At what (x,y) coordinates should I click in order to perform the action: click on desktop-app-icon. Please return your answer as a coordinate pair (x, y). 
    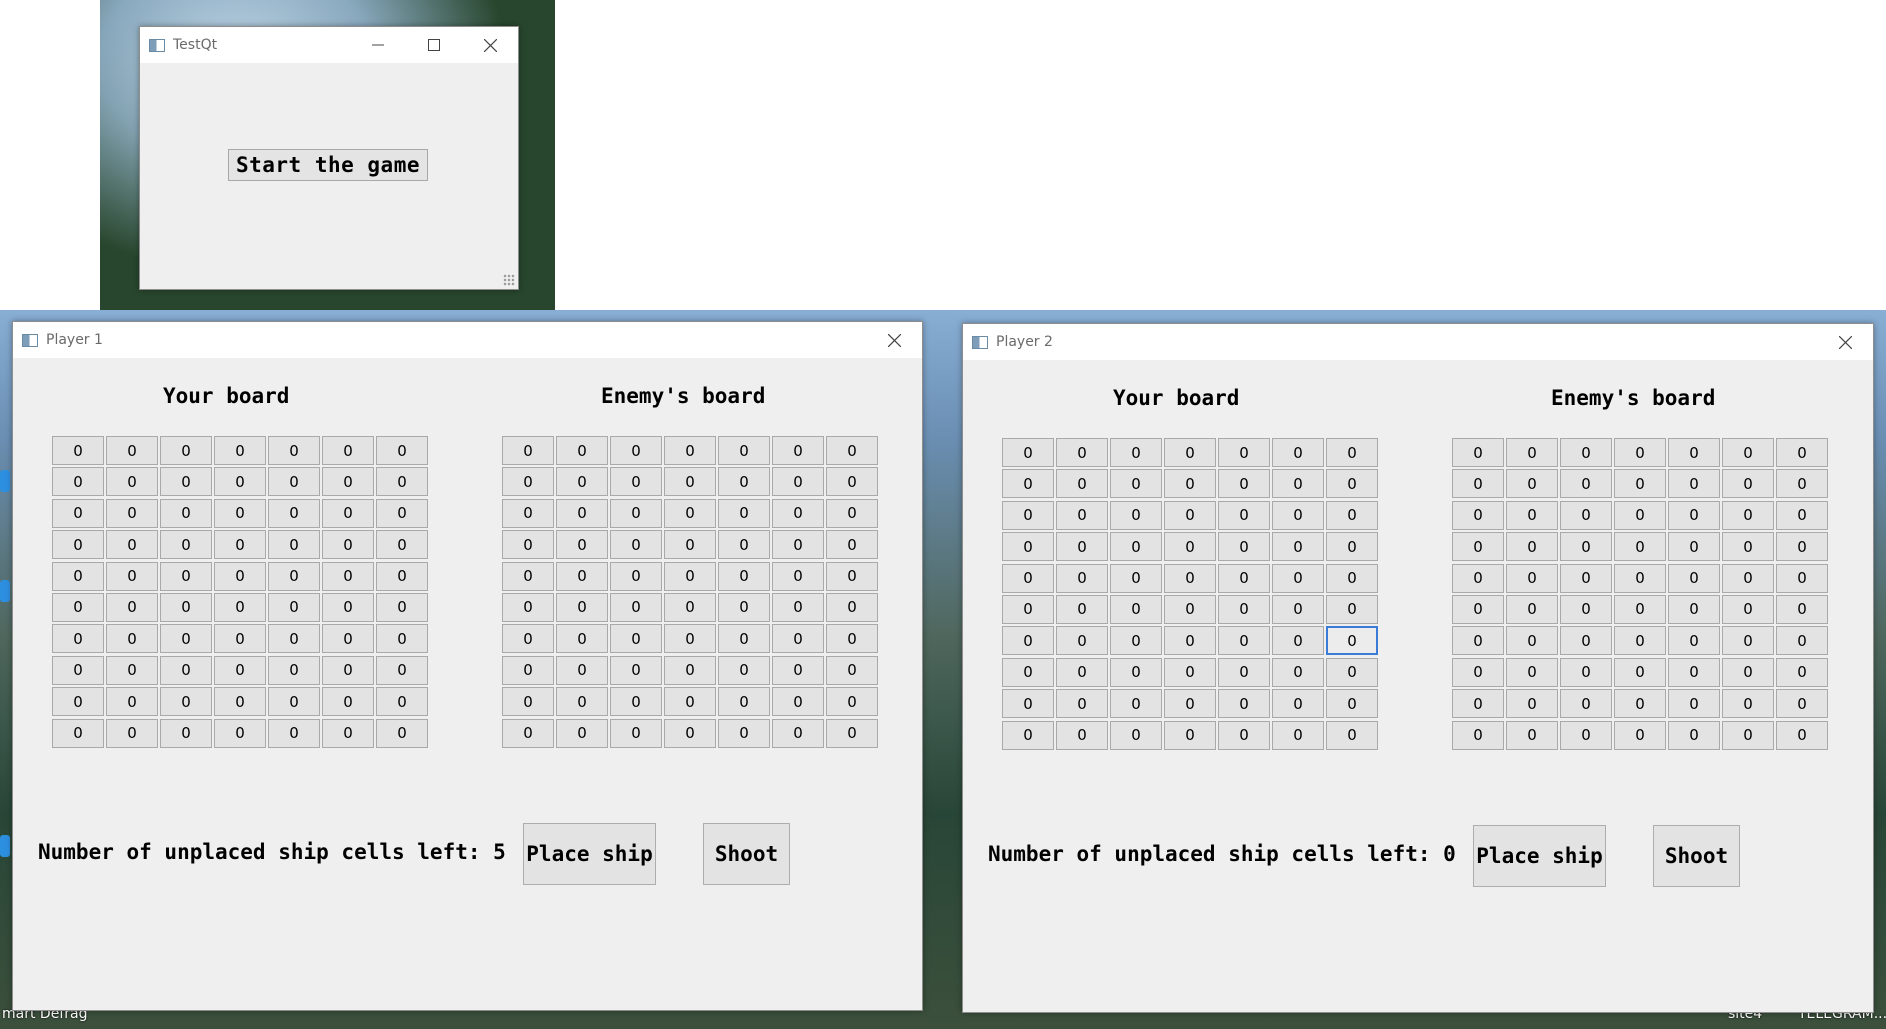
    Looking at the image, I should click on (5, 846).